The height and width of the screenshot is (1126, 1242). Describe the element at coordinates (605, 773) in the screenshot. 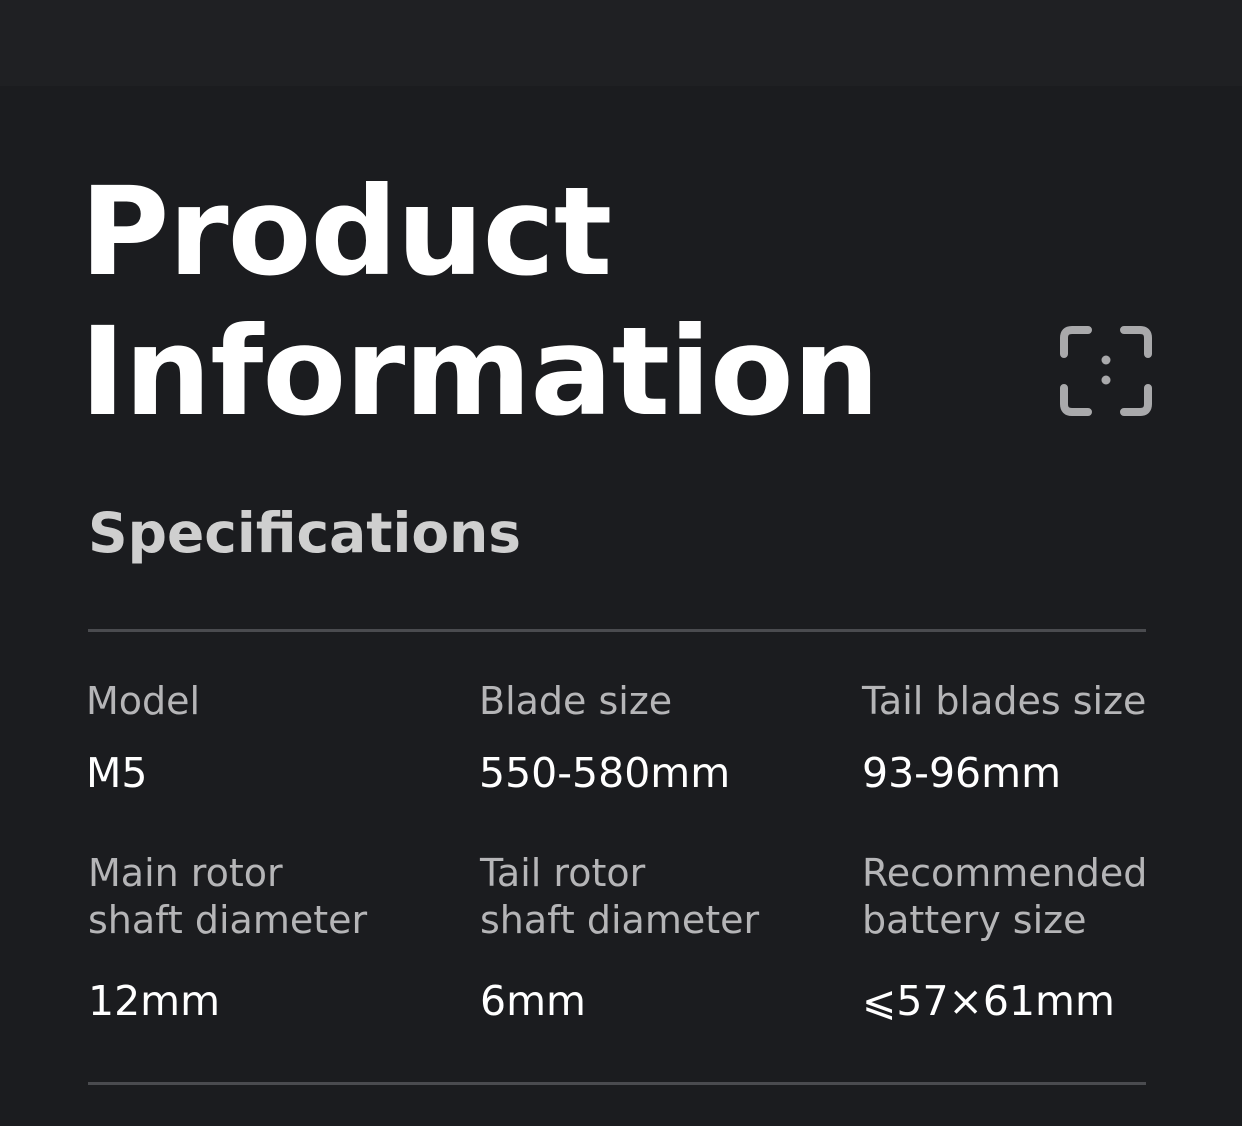

I see `spec-value: 550-580mm` at that location.